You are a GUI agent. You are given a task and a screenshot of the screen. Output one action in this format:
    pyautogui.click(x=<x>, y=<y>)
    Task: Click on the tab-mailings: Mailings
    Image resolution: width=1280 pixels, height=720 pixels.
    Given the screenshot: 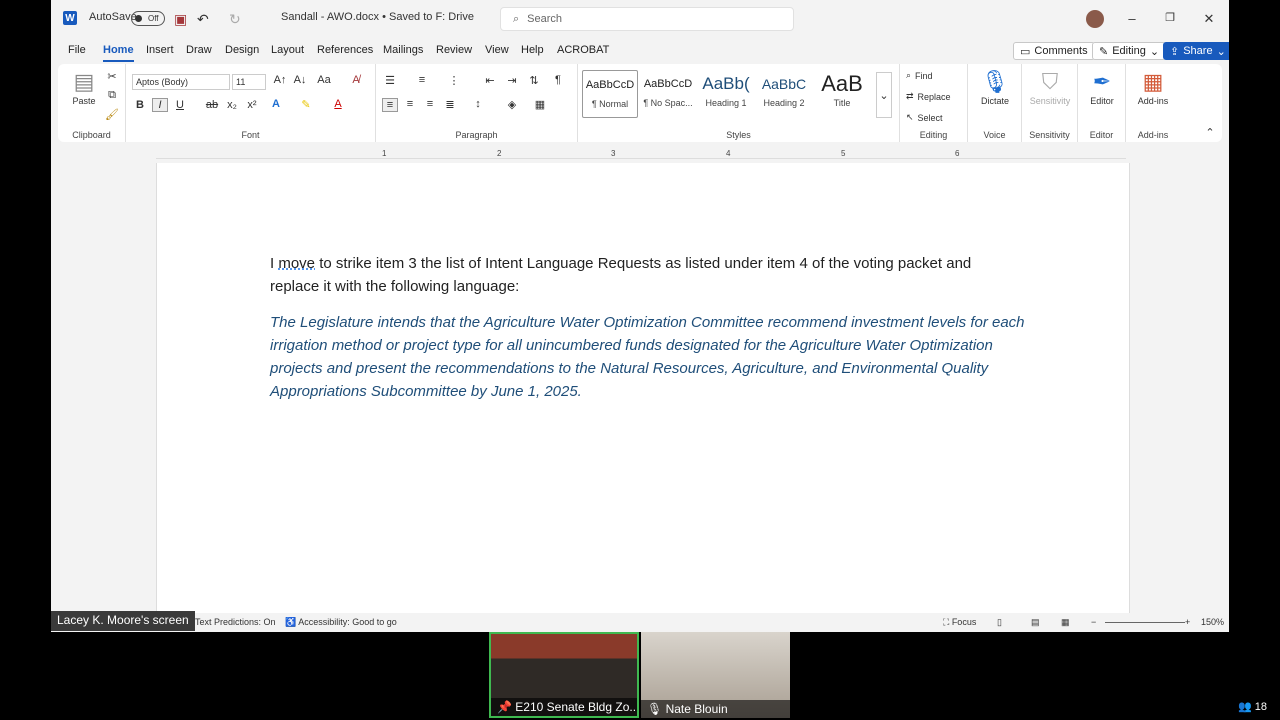 What is the action you would take?
    pyautogui.click(x=403, y=50)
    